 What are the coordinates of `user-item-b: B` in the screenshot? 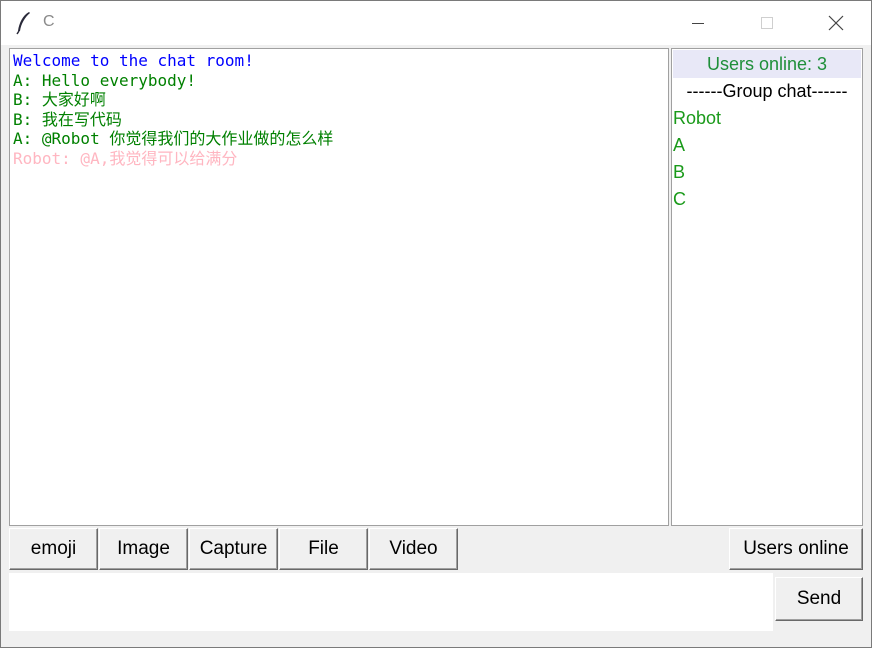 It's located at (767, 172).